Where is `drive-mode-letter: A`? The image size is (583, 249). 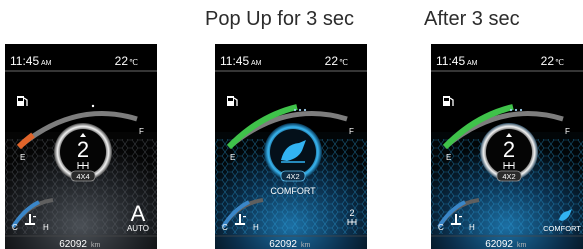 drive-mode-letter: A is located at coordinates (138, 213).